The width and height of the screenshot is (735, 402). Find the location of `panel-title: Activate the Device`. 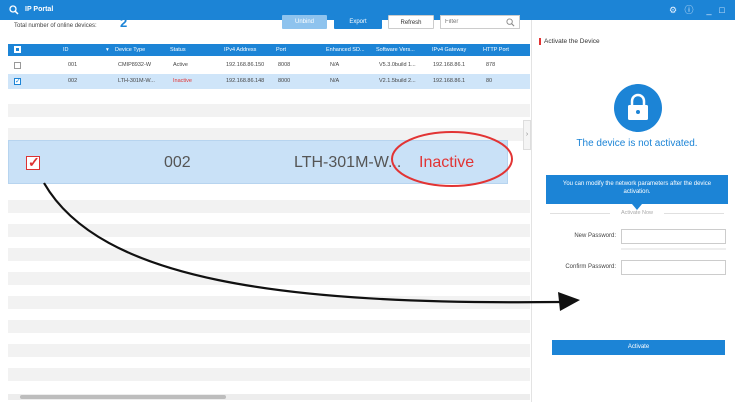

panel-title: Activate the Device is located at coordinates (569, 41).